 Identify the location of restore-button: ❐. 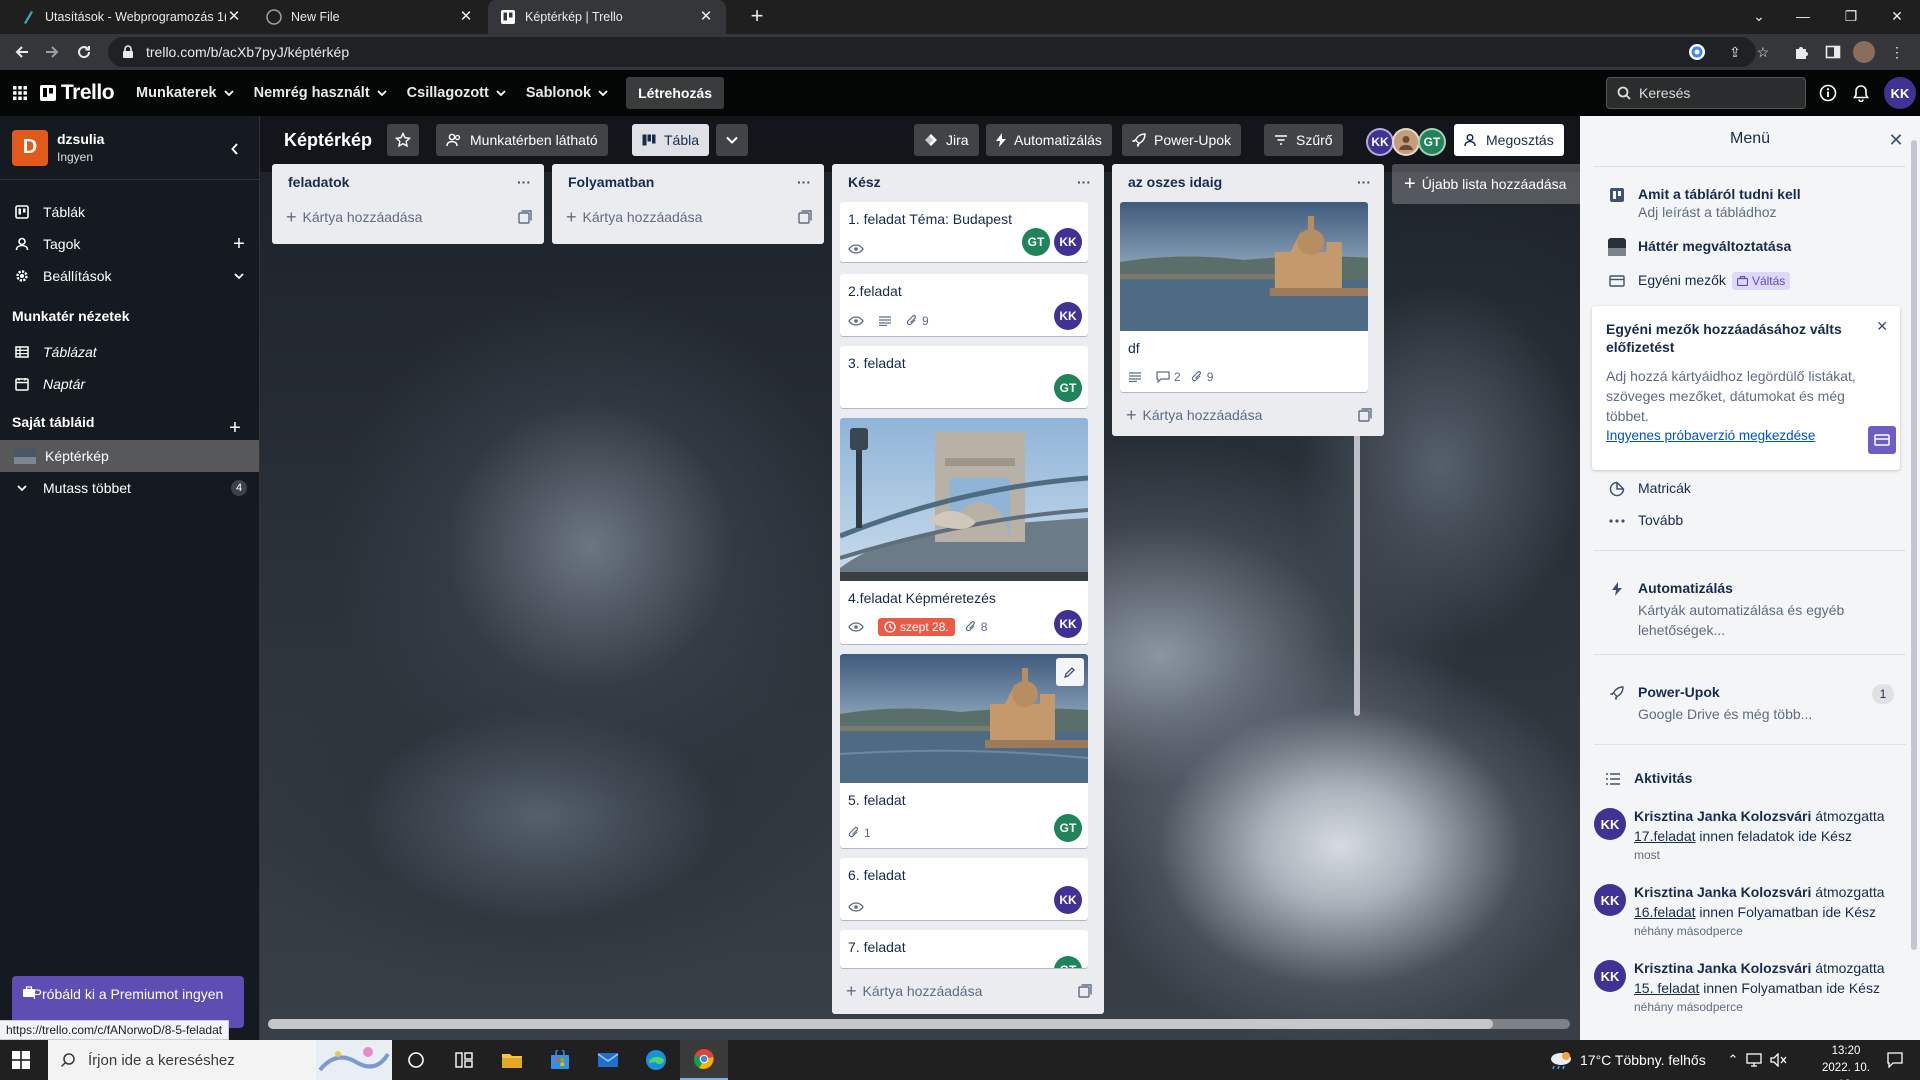
(1851, 16).